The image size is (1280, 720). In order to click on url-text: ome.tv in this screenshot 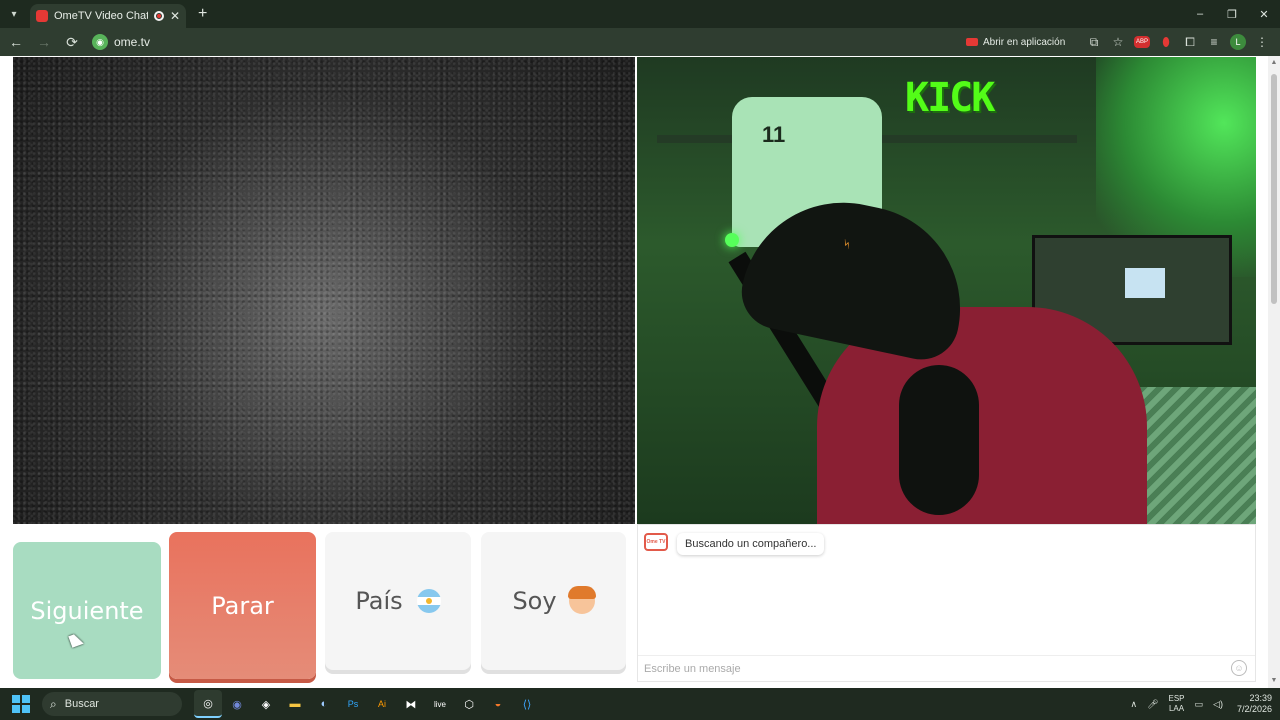, I will do `click(132, 42)`.